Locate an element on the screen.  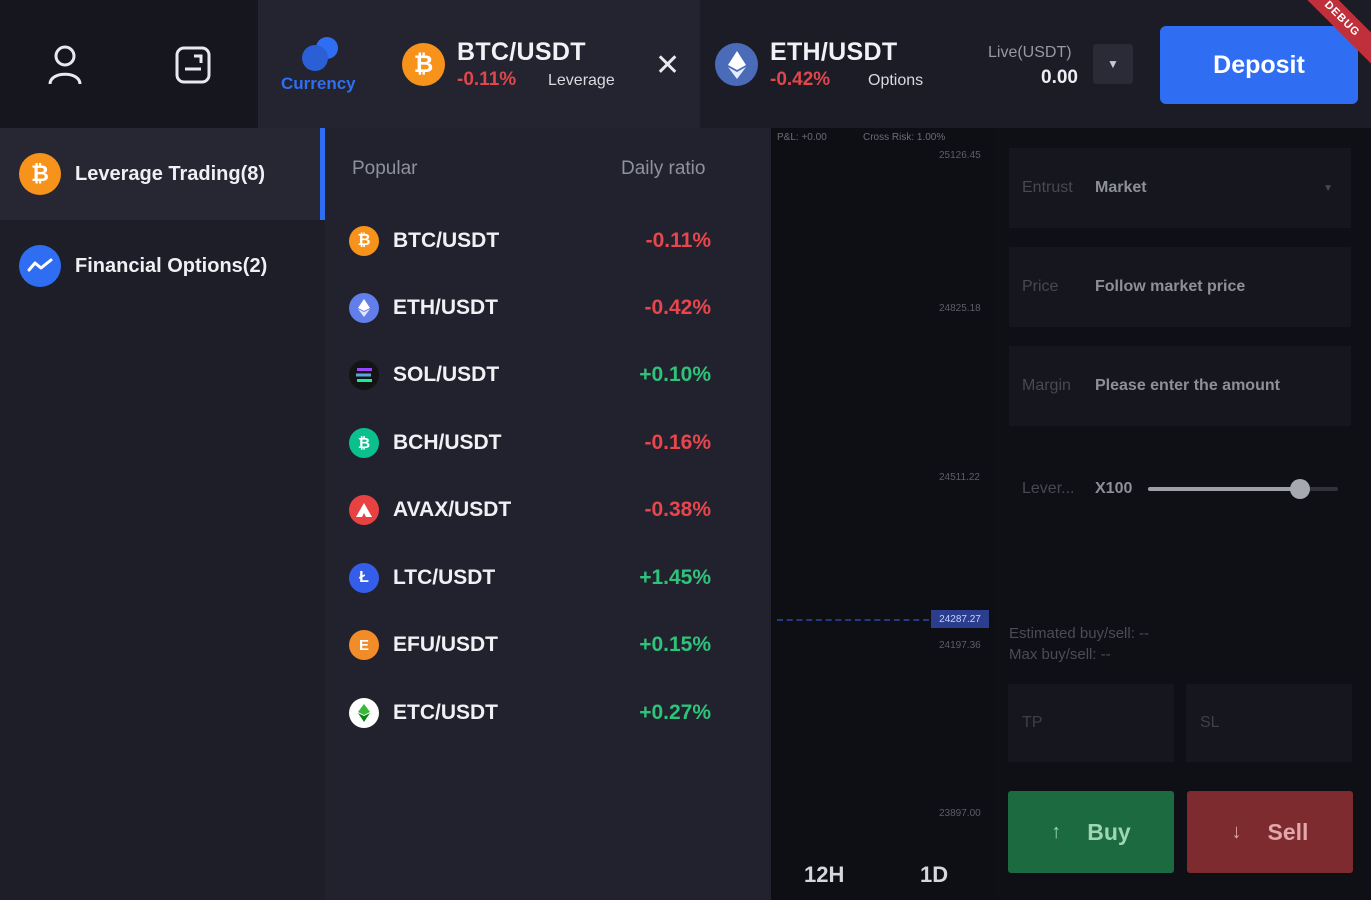
market-pair: SOL/USDT is located at coordinates (446, 374).